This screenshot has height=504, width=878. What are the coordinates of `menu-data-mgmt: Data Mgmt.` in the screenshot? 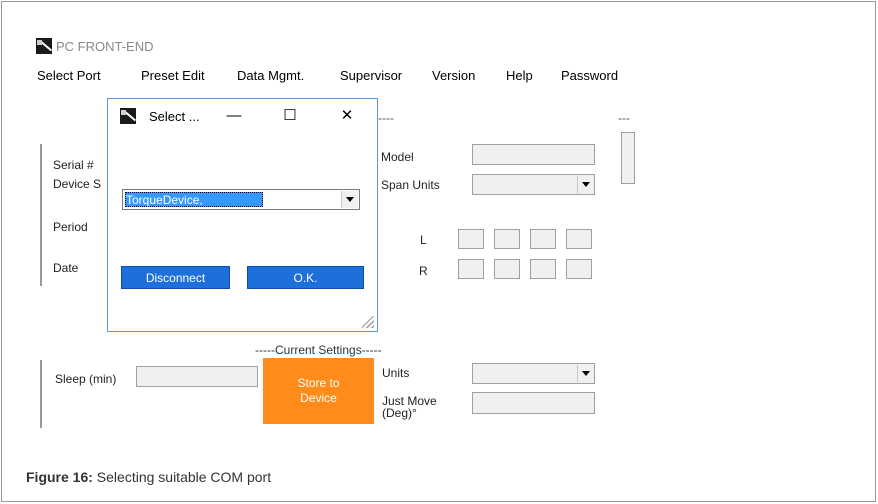 It's located at (270, 75).